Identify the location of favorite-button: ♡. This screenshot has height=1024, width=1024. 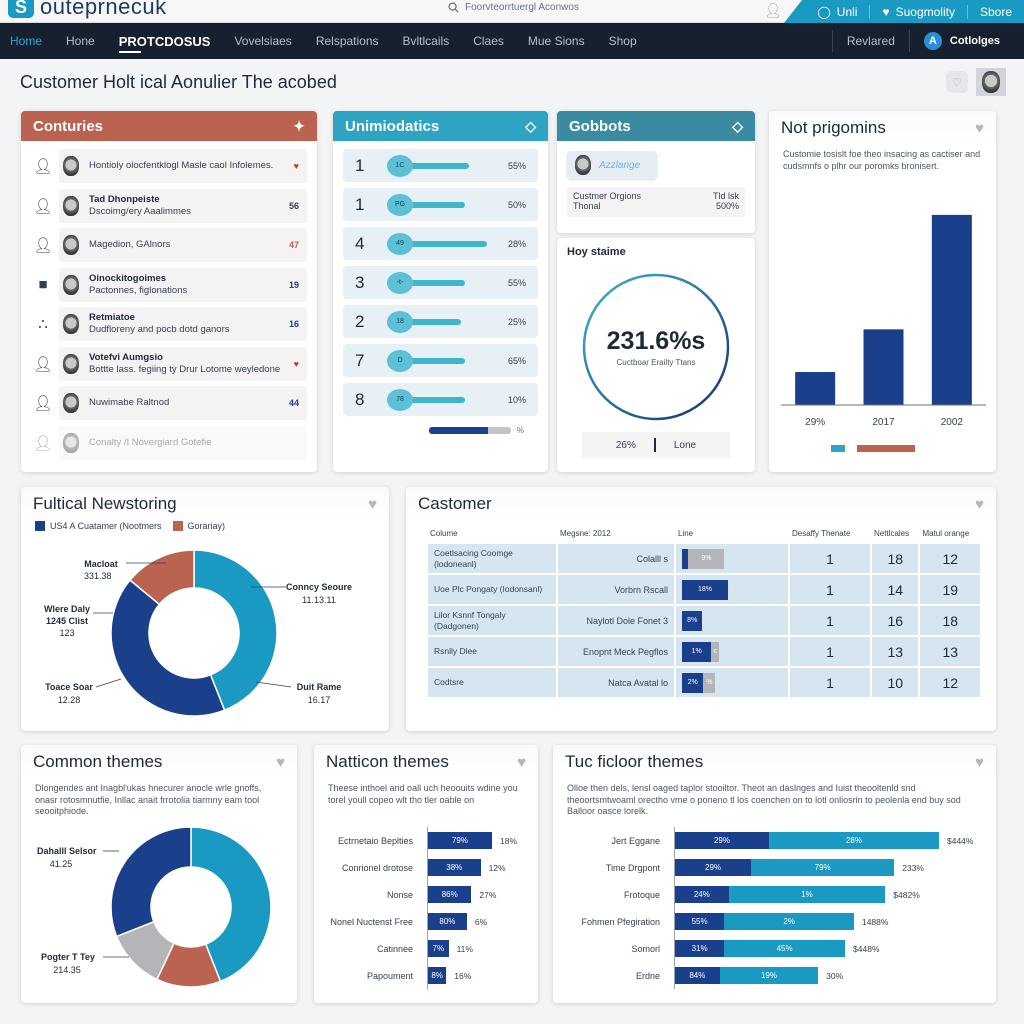
(957, 82).